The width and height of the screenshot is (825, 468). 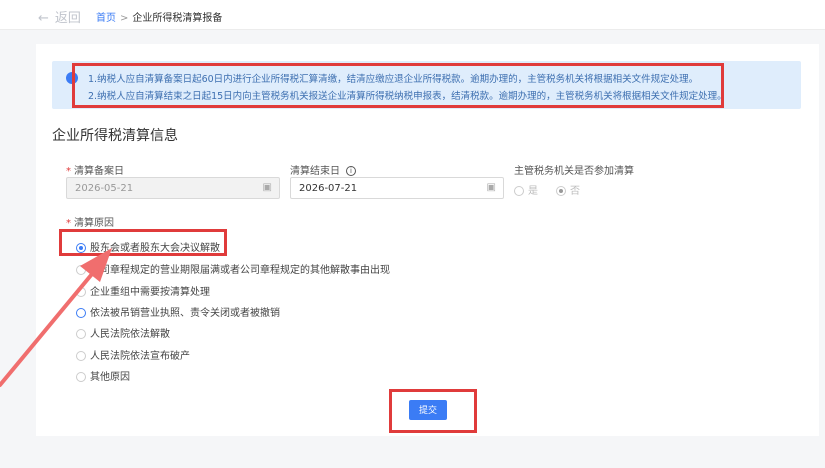 What do you see at coordinates (56, 317) in the screenshot?
I see `pointer-arrow-icon` at bounding box center [56, 317].